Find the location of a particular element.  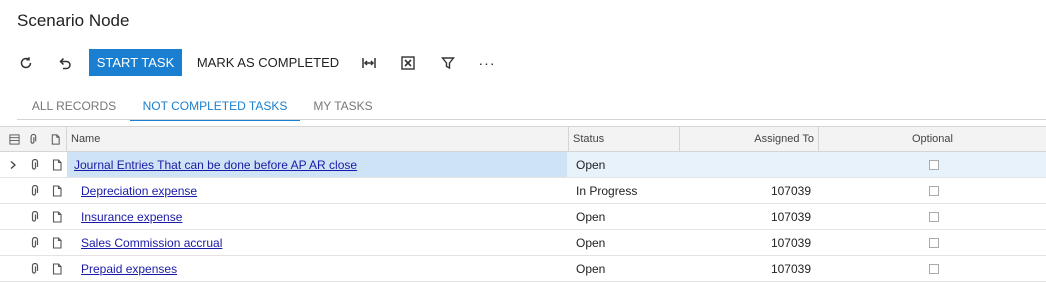

page-title: Scenario Node is located at coordinates (73, 20).